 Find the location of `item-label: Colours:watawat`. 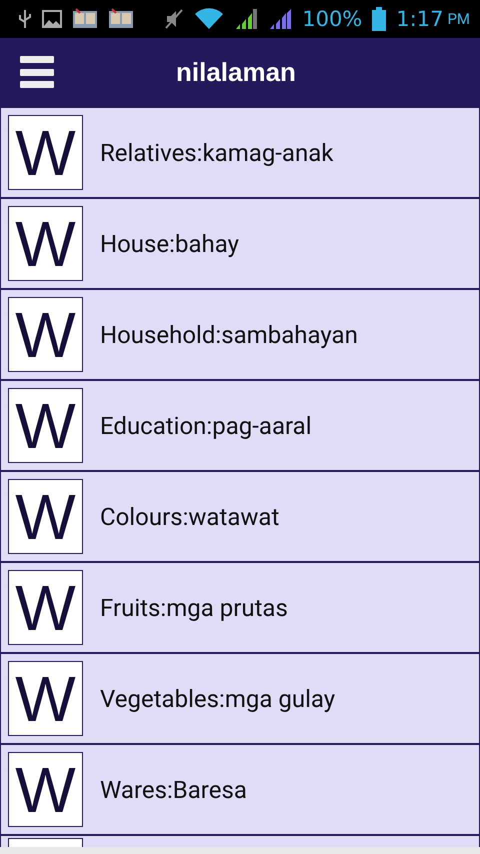

item-label: Colours:watawat is located at coordinates (190, 516).